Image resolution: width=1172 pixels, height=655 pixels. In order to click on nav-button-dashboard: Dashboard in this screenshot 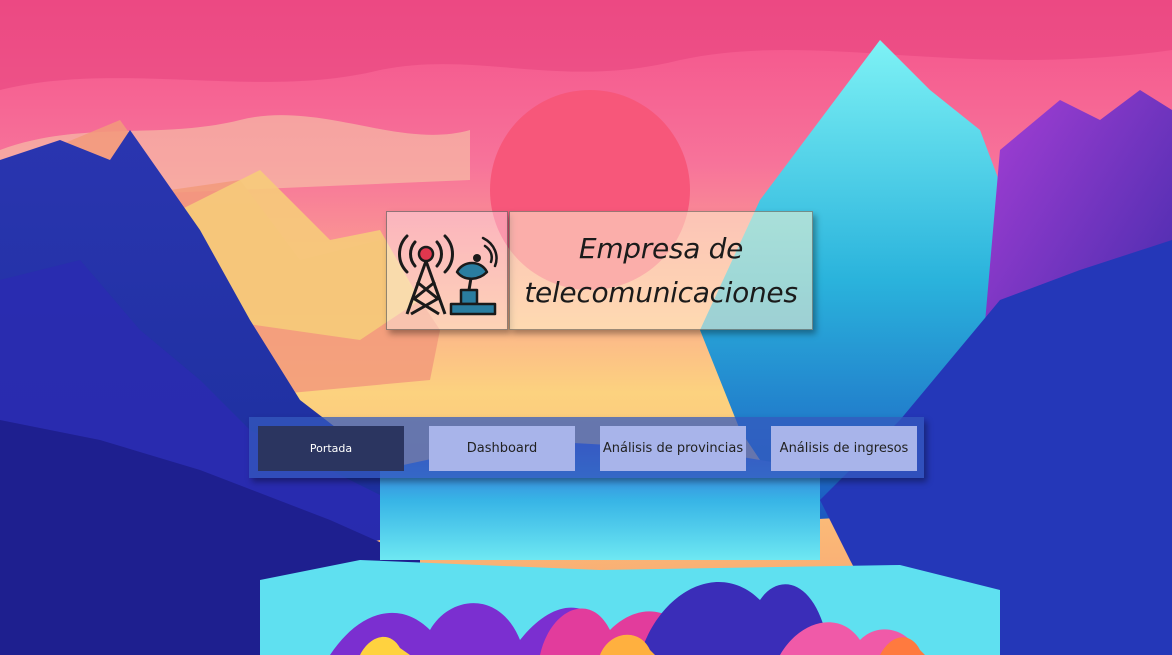, I will do `click(502, 448)`.